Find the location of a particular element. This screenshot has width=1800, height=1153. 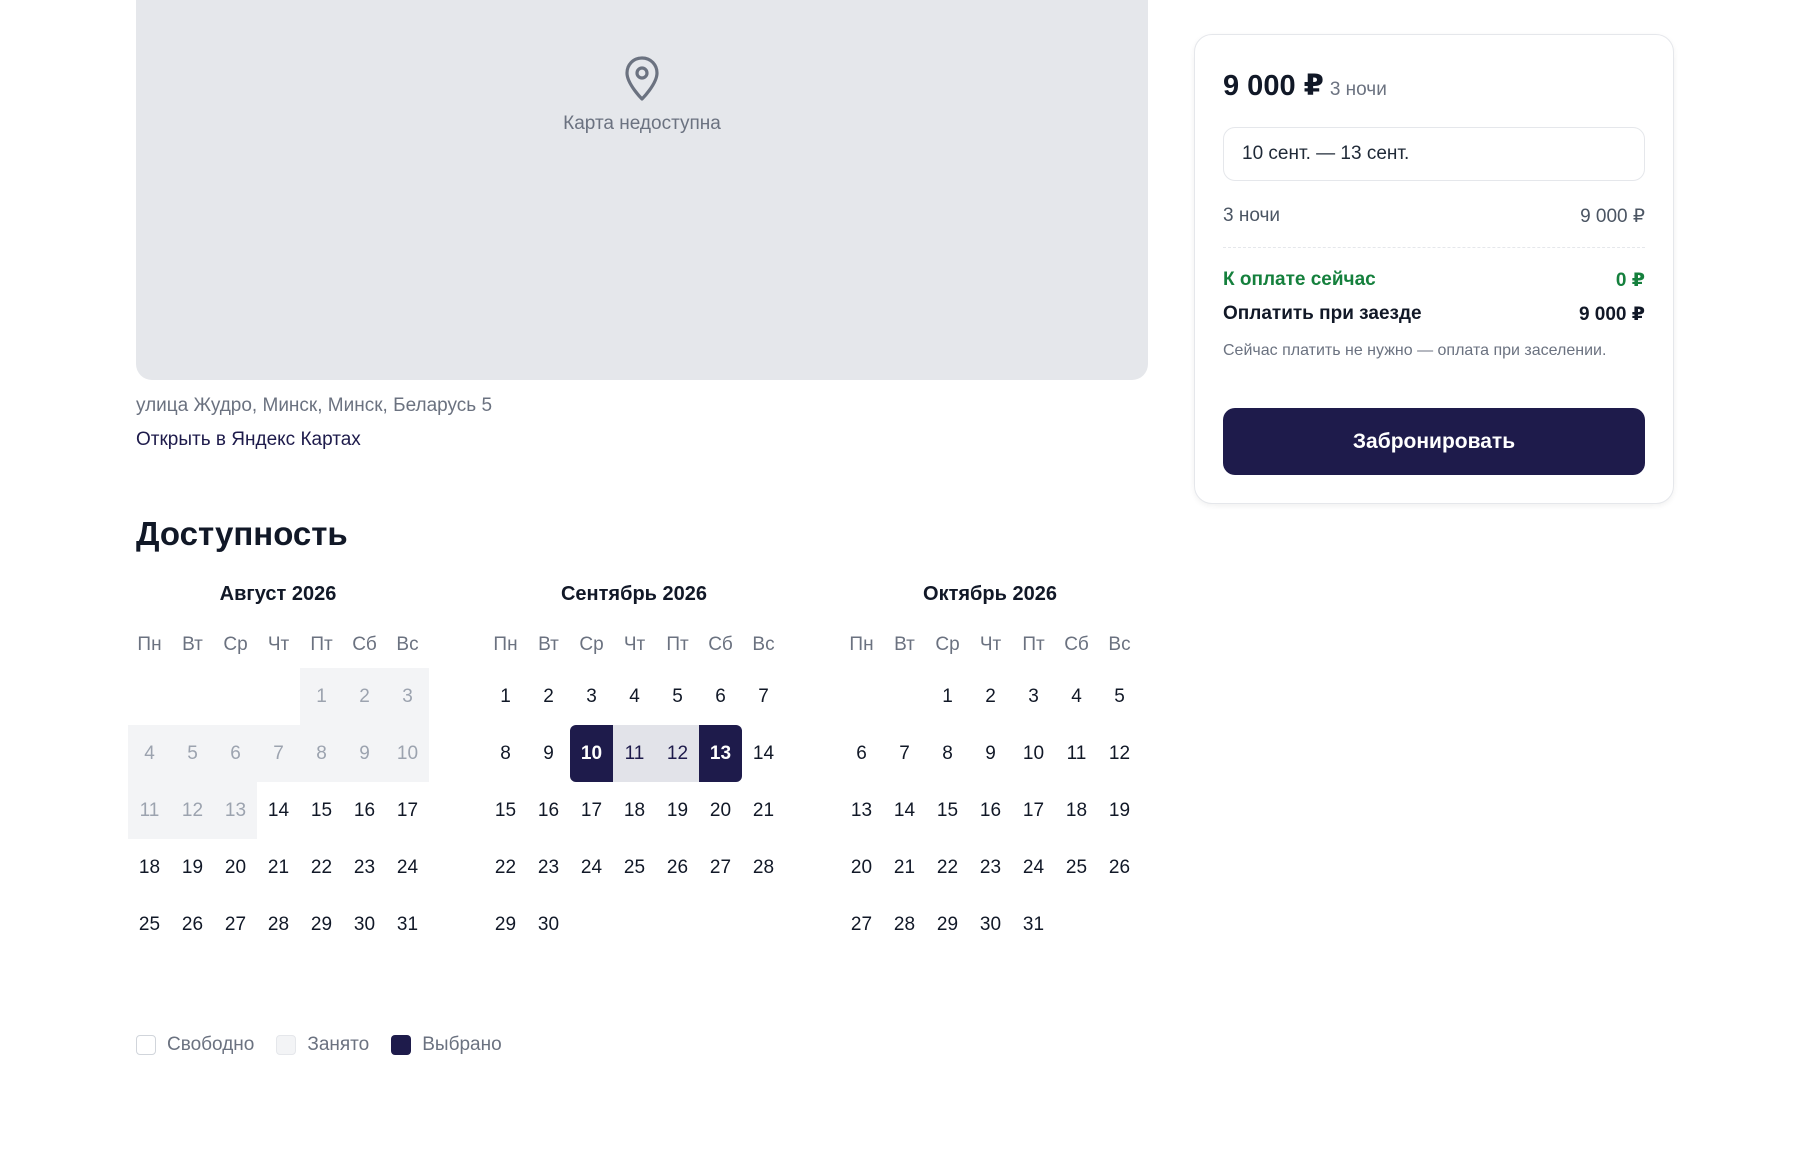

legend-selected-swatch is located at coordinates (401, 1045).